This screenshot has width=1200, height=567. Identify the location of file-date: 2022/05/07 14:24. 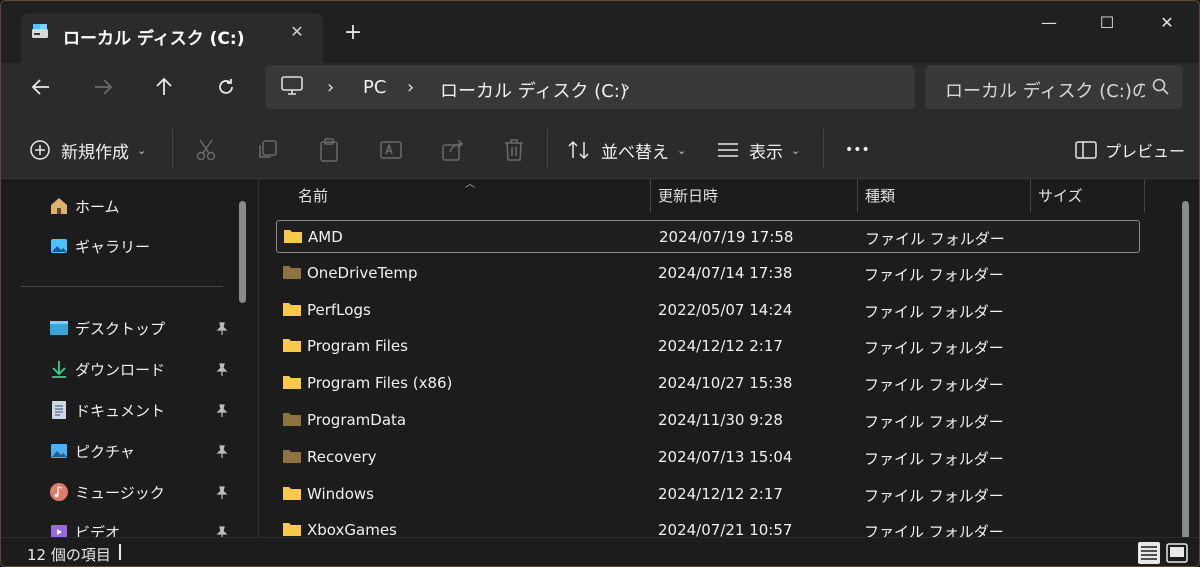
(725, 309).